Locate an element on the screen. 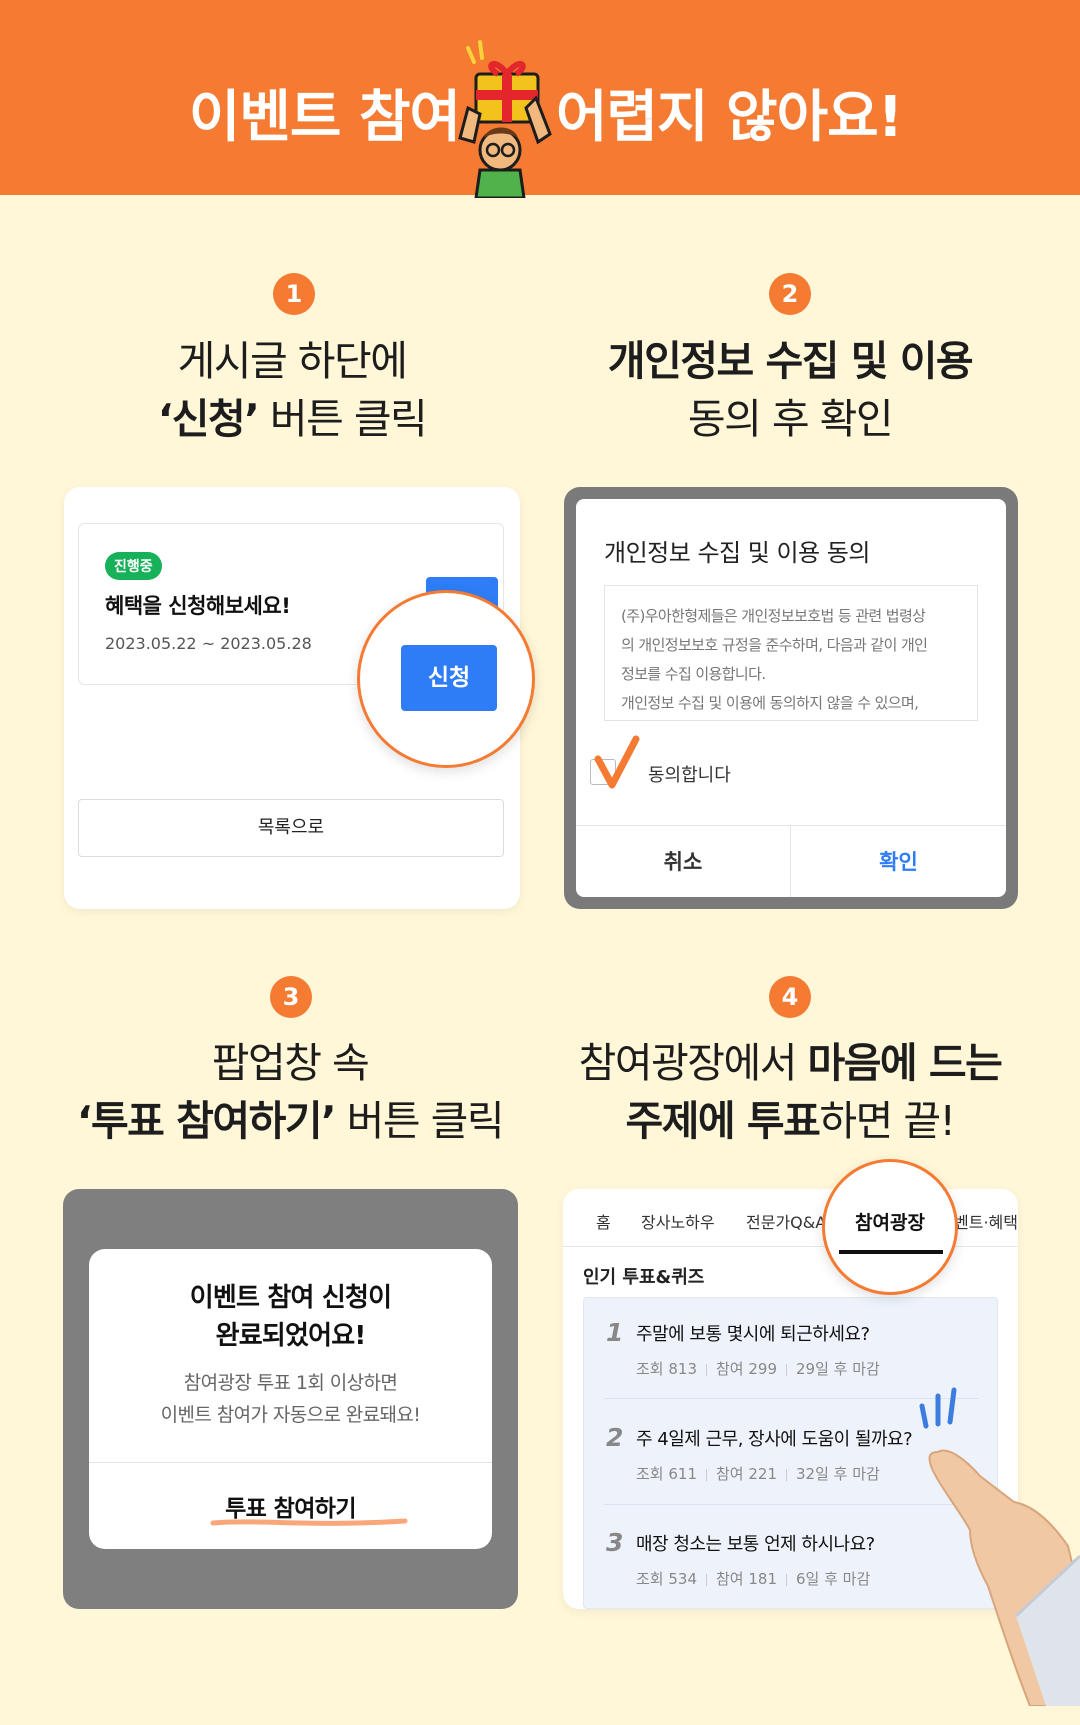 This screenshot has width=1080, height=1725. poll-question: 주 4일제 근무, 장사에 도움이 될까요? is located at coordinates (774, 1439).